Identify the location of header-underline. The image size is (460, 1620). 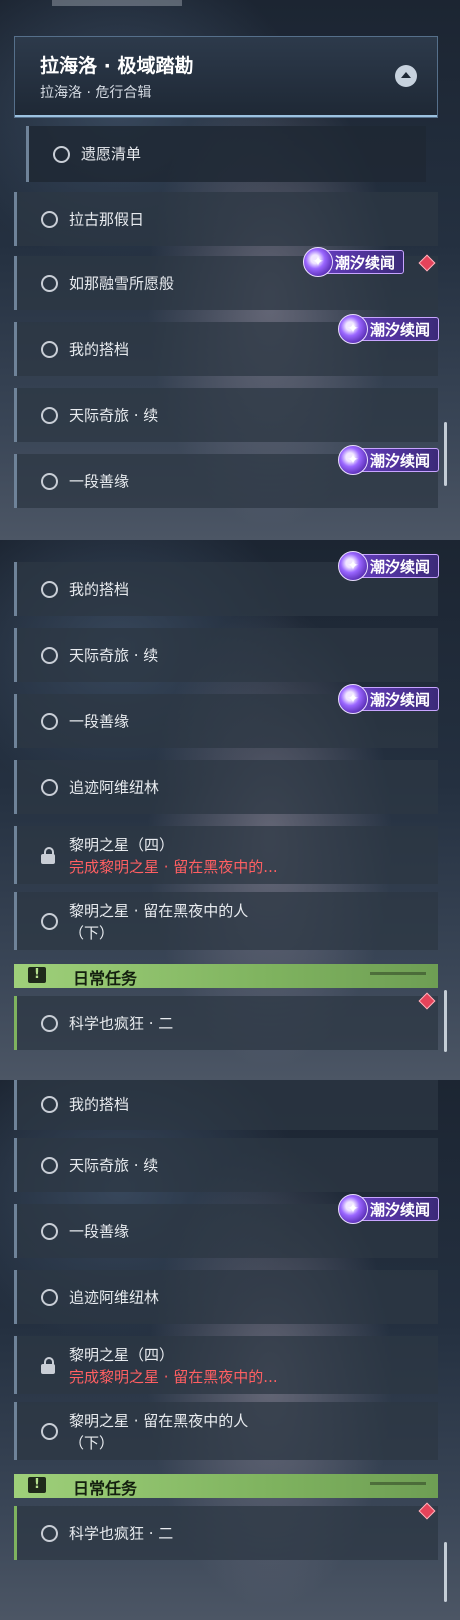
(226, 116).